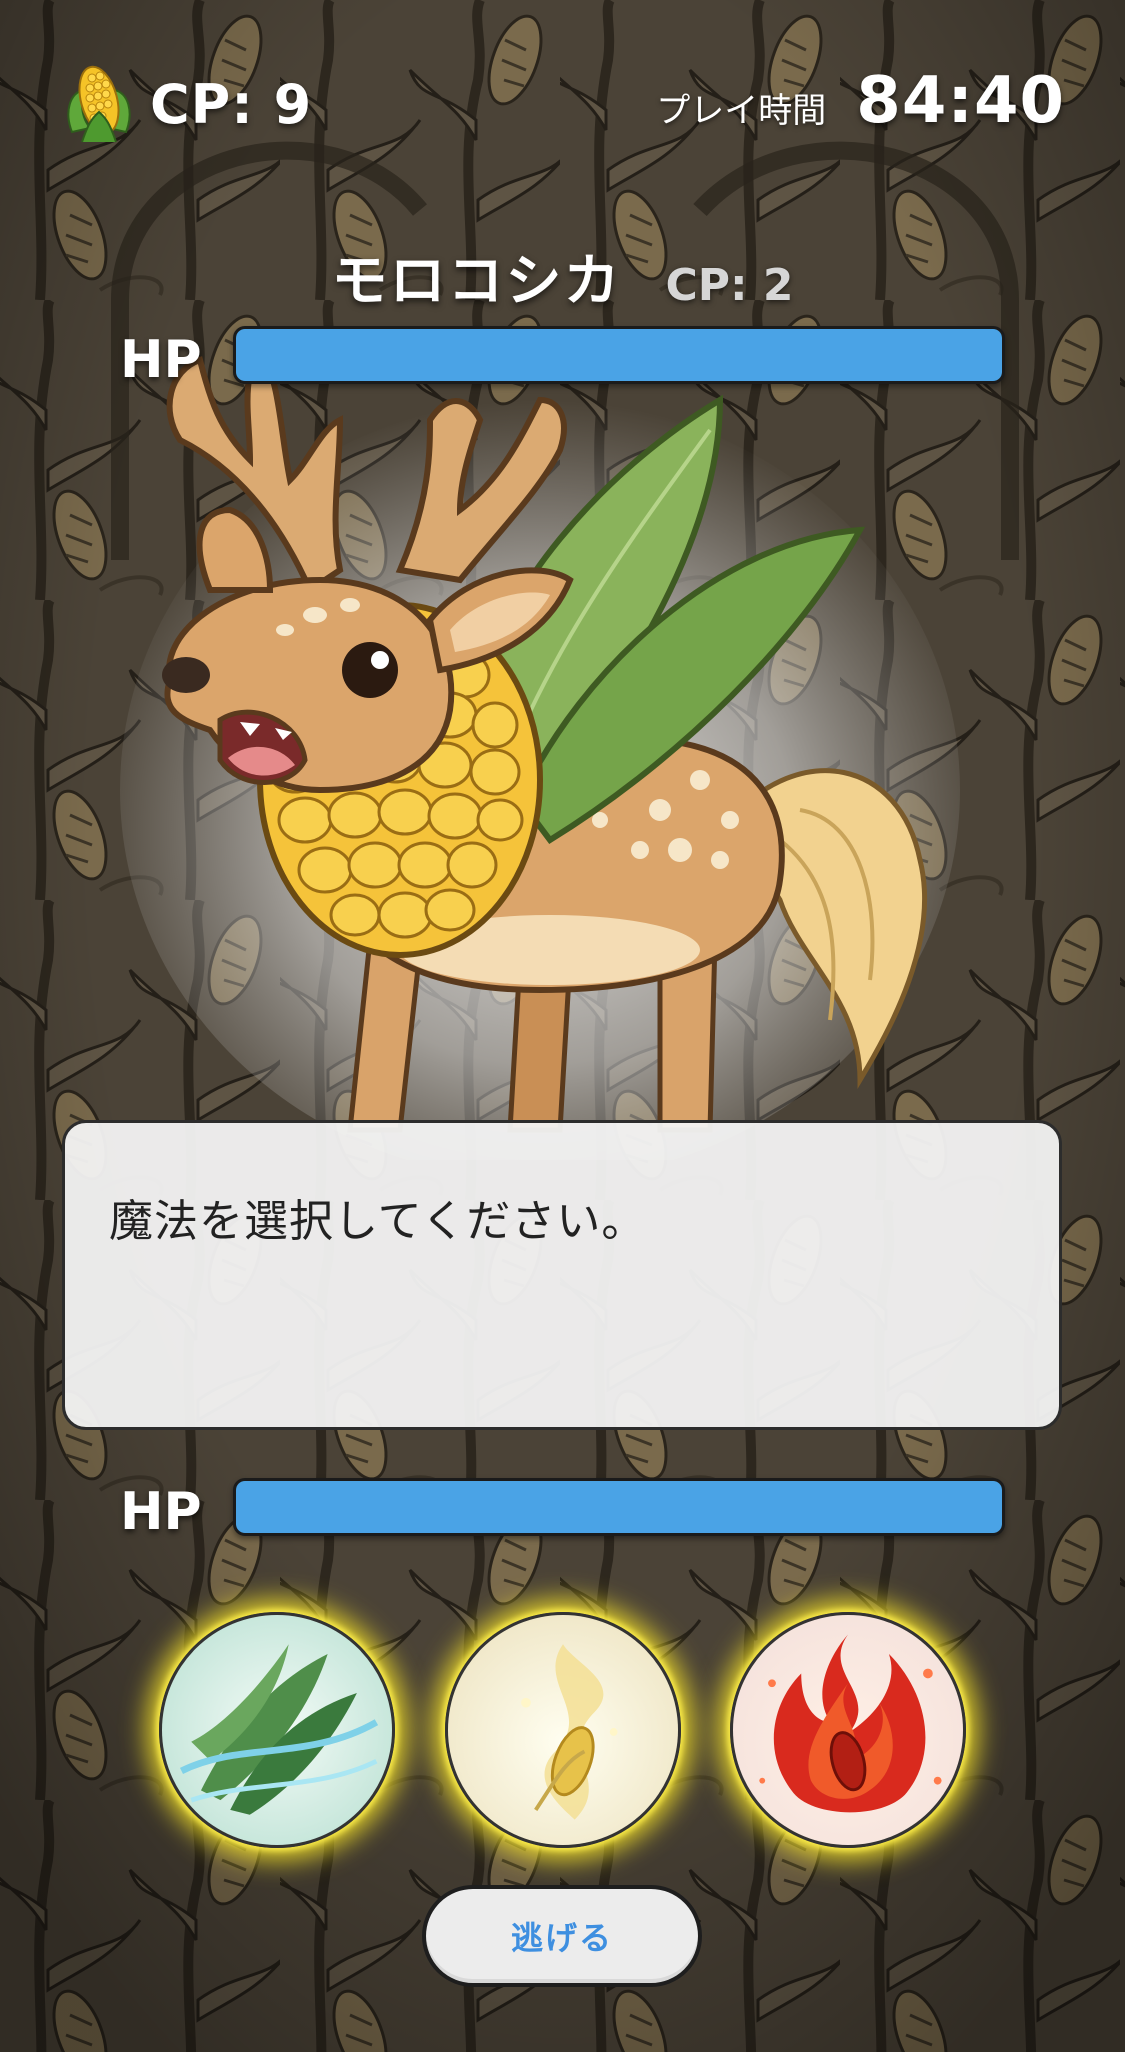  Describe the element at coordinates (99, 104) in the screenshot. I see `corn-icon` at that location.